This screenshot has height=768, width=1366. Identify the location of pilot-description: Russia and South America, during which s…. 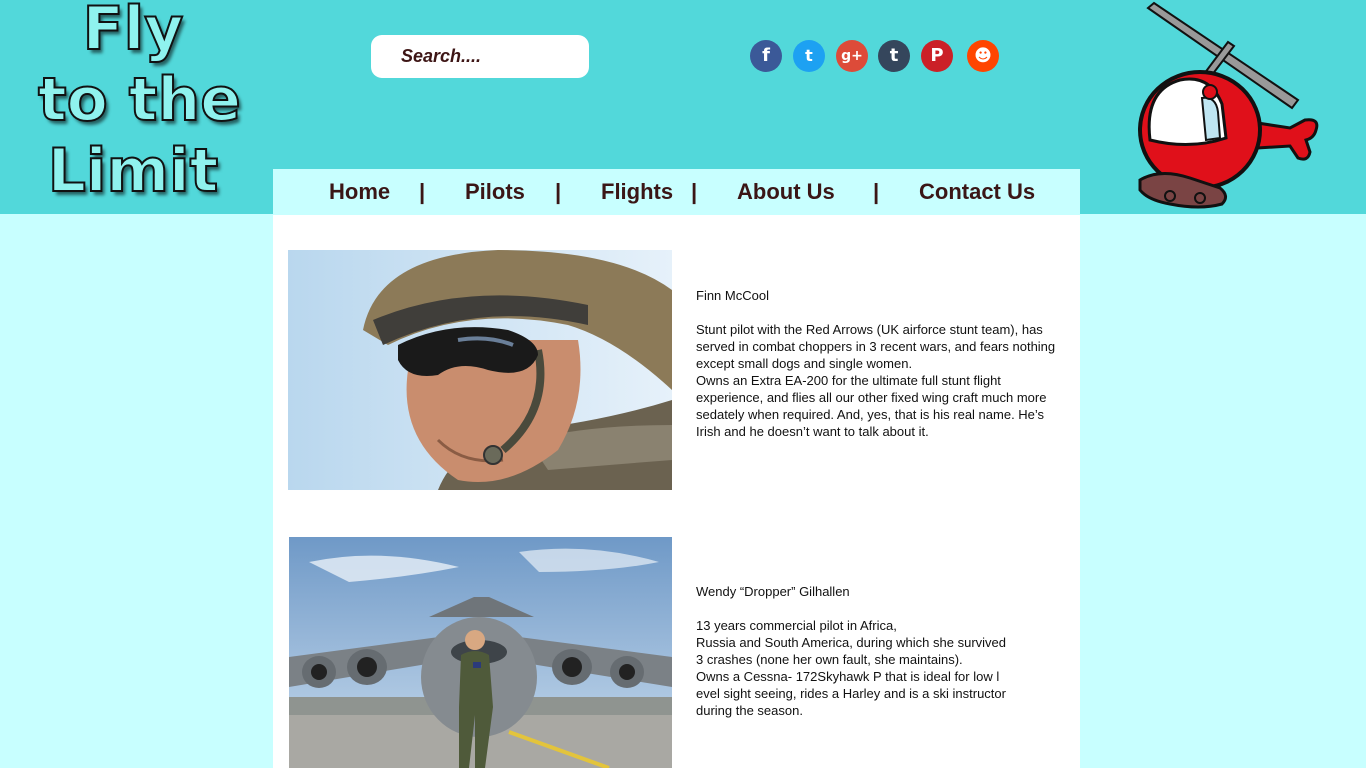
(851, 642).